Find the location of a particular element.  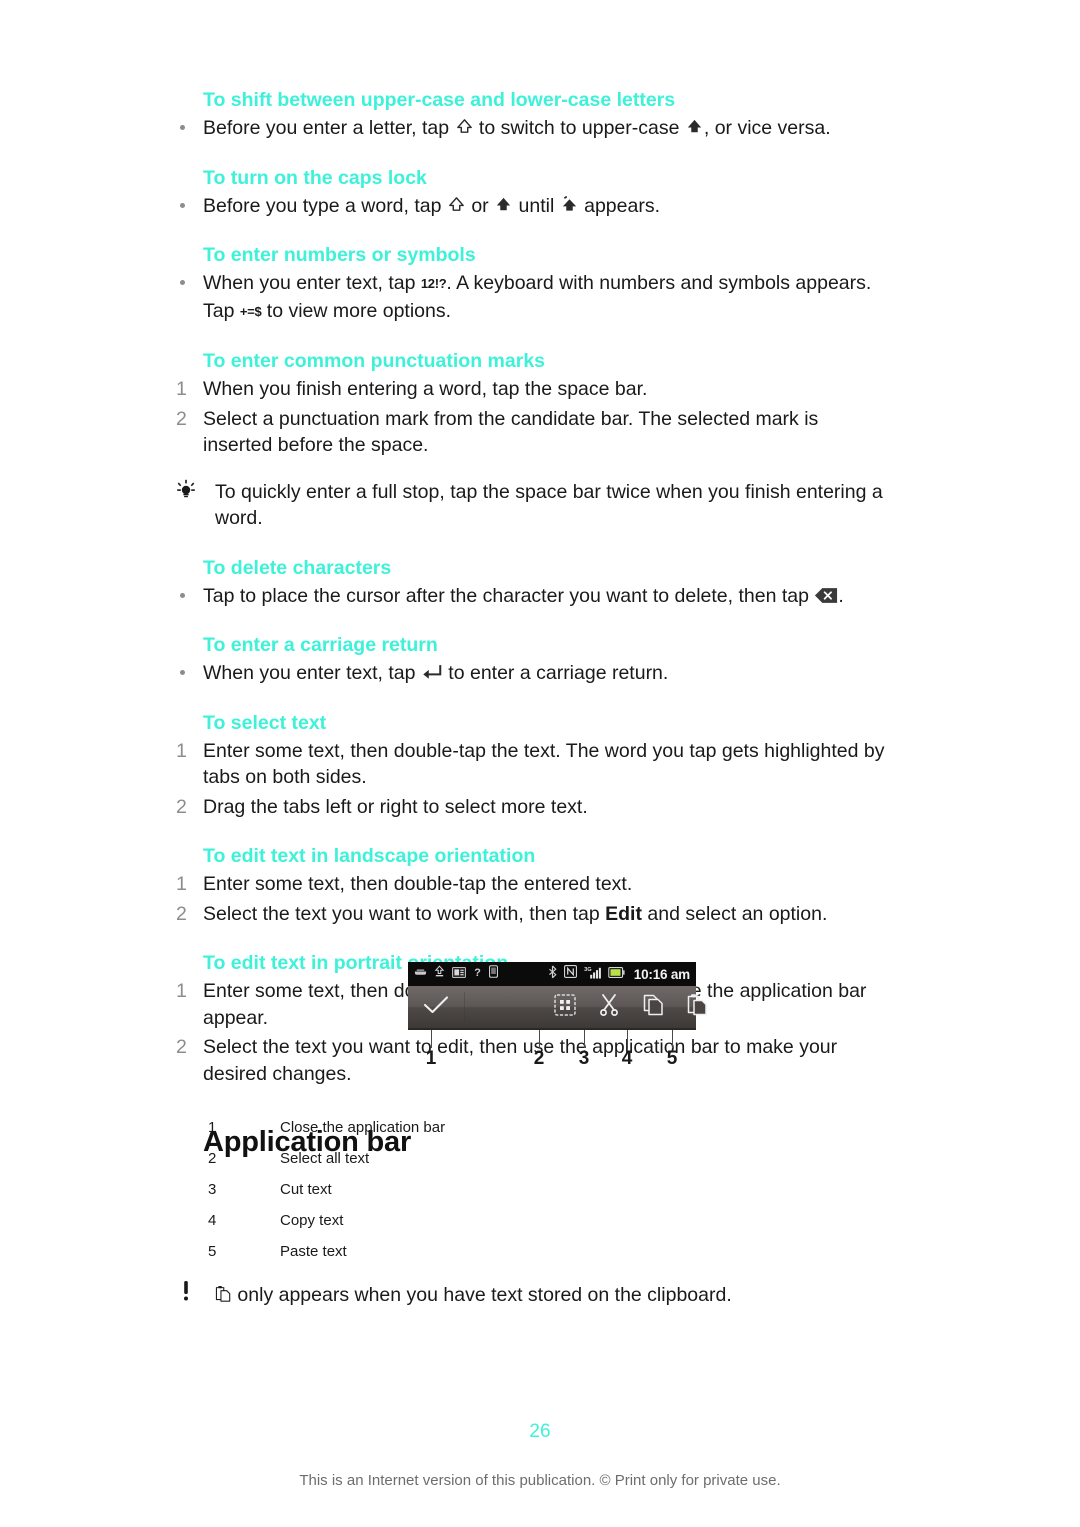

caps-lock-icon is located at coordinates (569, 204).